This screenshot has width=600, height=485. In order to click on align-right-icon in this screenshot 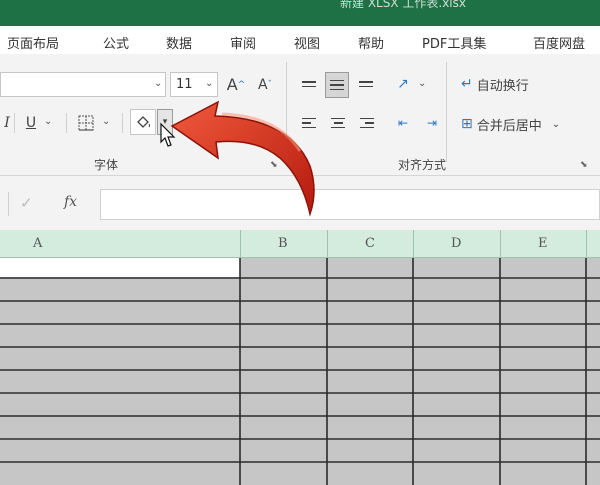, I will do `click(367, 123)`.